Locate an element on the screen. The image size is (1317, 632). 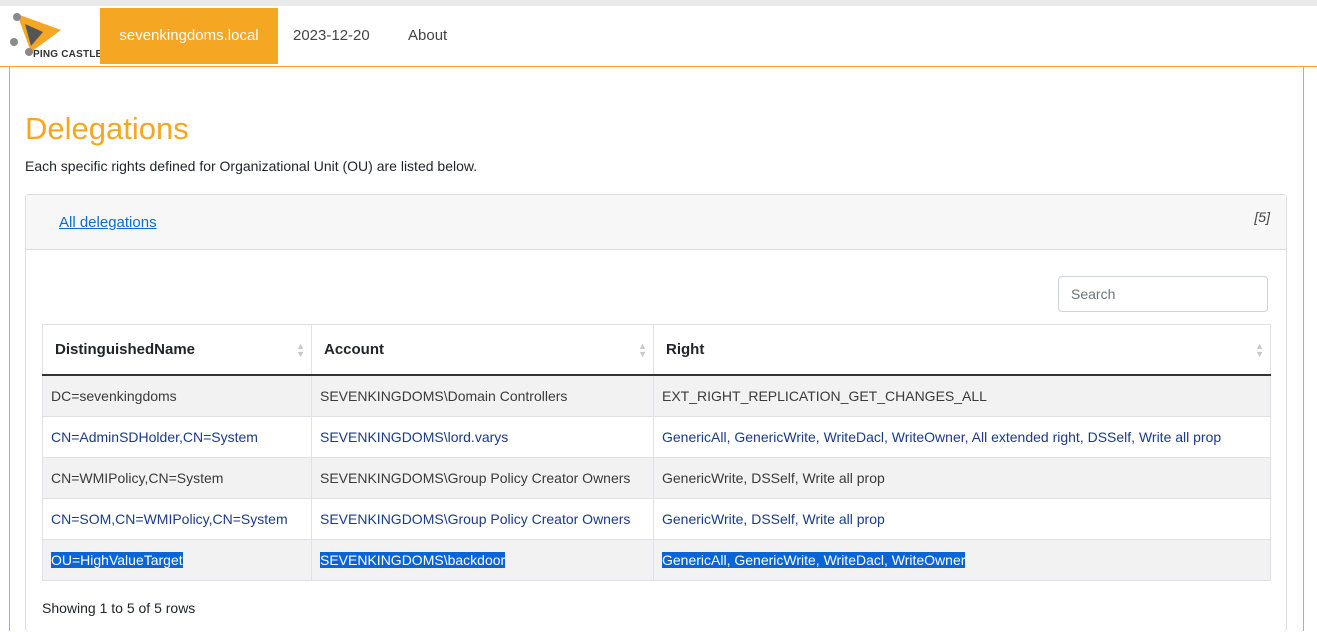
nav-domain: sevenkingdoms.local is located at coordinates (189, 36).